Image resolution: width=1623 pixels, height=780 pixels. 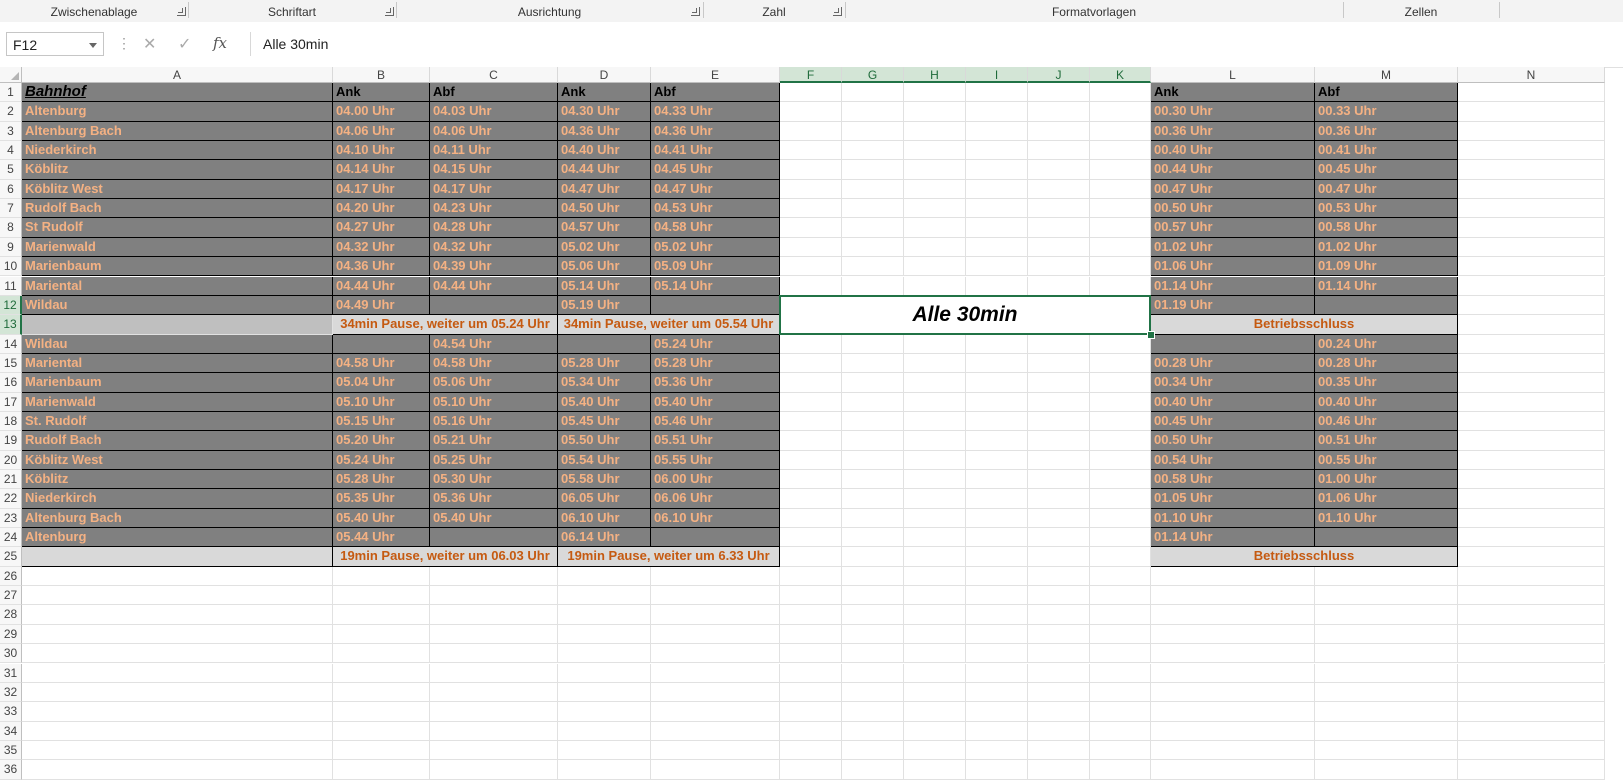 What do you see at coordinates (715, 421) in the screenshot?
I see `time-cell: 05.46 Uhr` at bounding box center [715, 421].